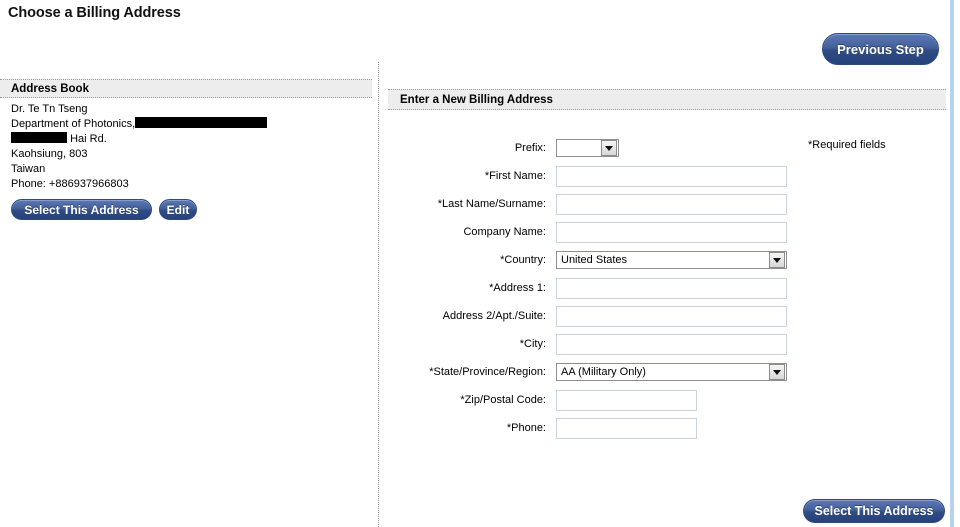 The image size is (960, 527). Describe the element at coordinates (667, 148) in the screenshot. I see `form-row: Prefix:` at that location.